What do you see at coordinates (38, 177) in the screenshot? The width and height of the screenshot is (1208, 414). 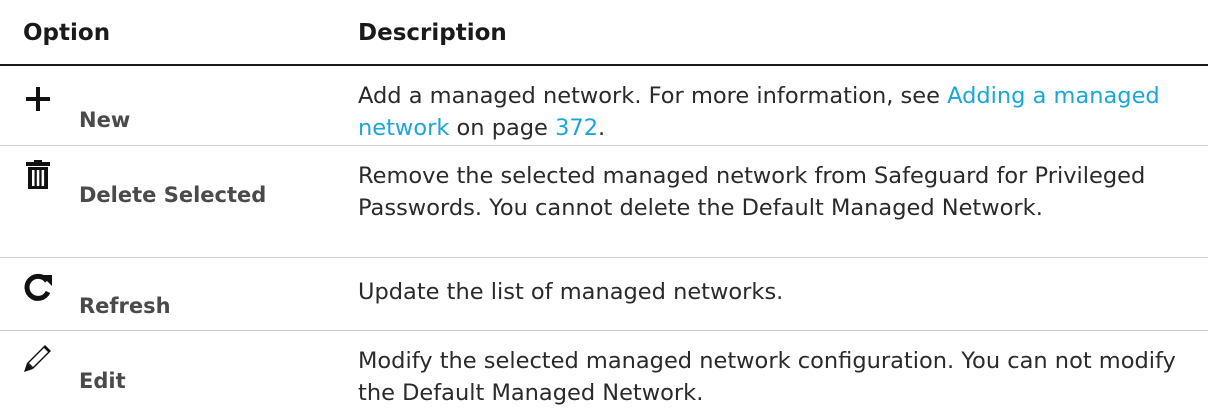 I see `trash-icon` at bounding box center [38, 177].